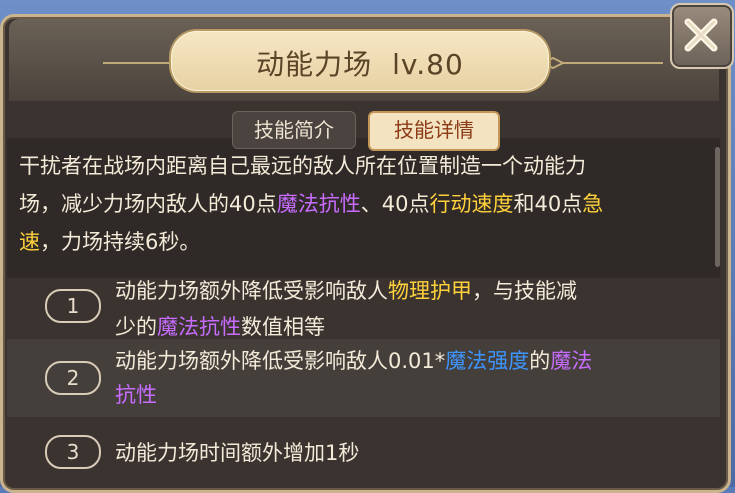 This screenshot has width=735, height=493. Describe the element at coordinates (136, 327) in the screenshot. I see `upgrade-text: 少的` at that location.